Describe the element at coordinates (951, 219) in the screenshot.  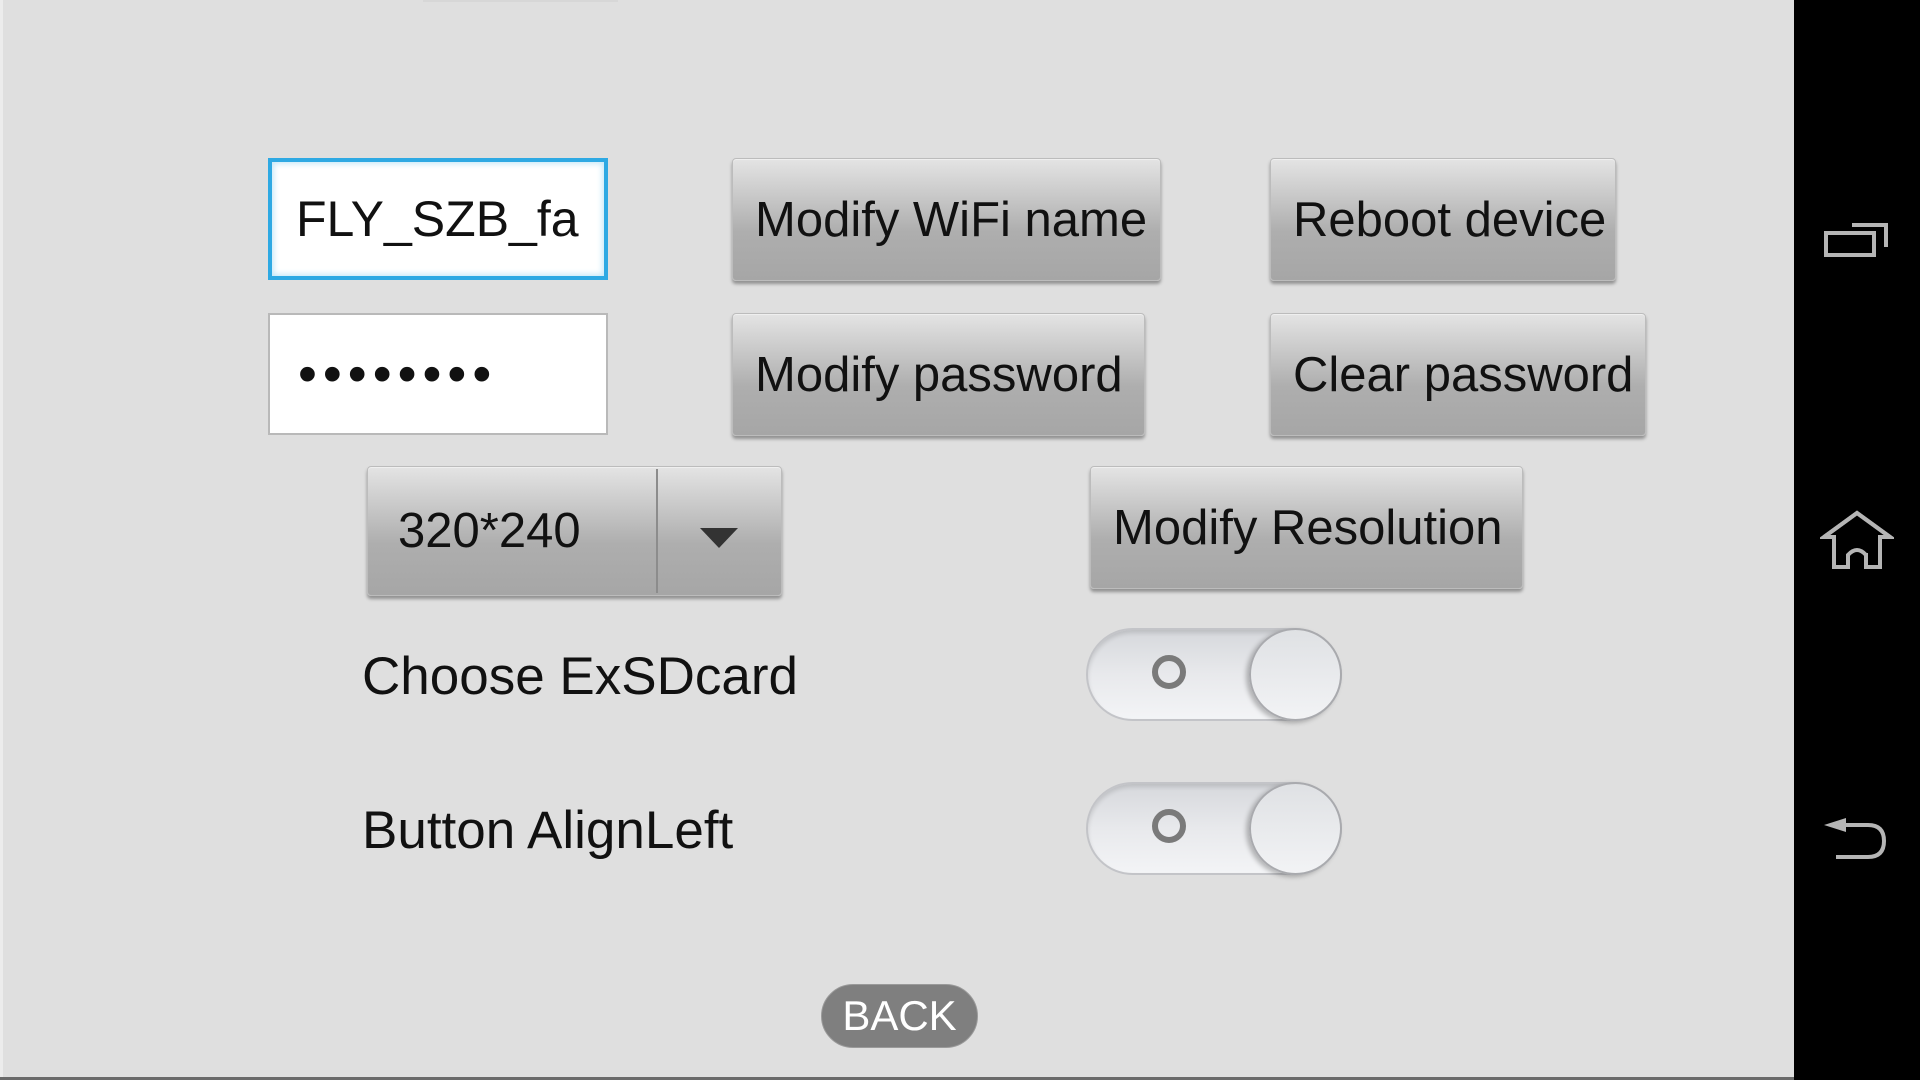
I see `modify-wifi-name-label: Modify WiFi name` at that location.